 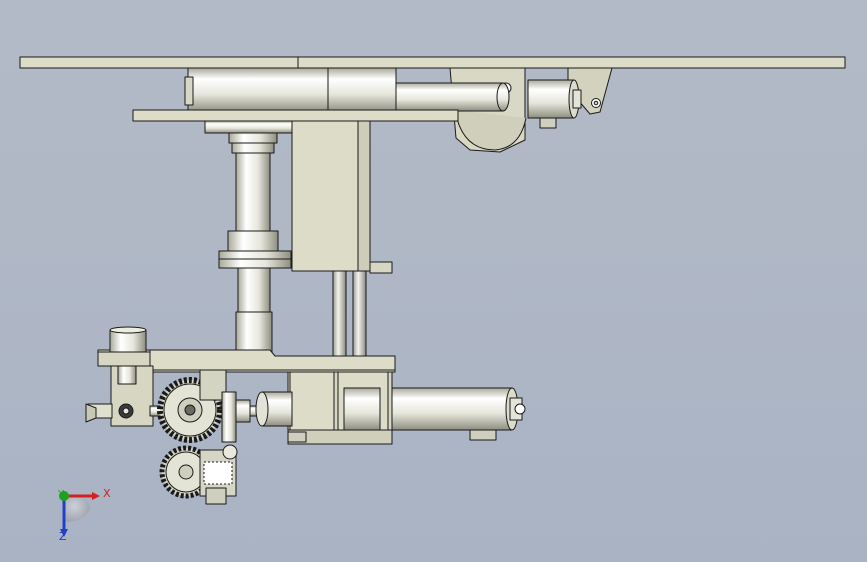 I want to click on vertical-shaft, so click(x=255, y=250).